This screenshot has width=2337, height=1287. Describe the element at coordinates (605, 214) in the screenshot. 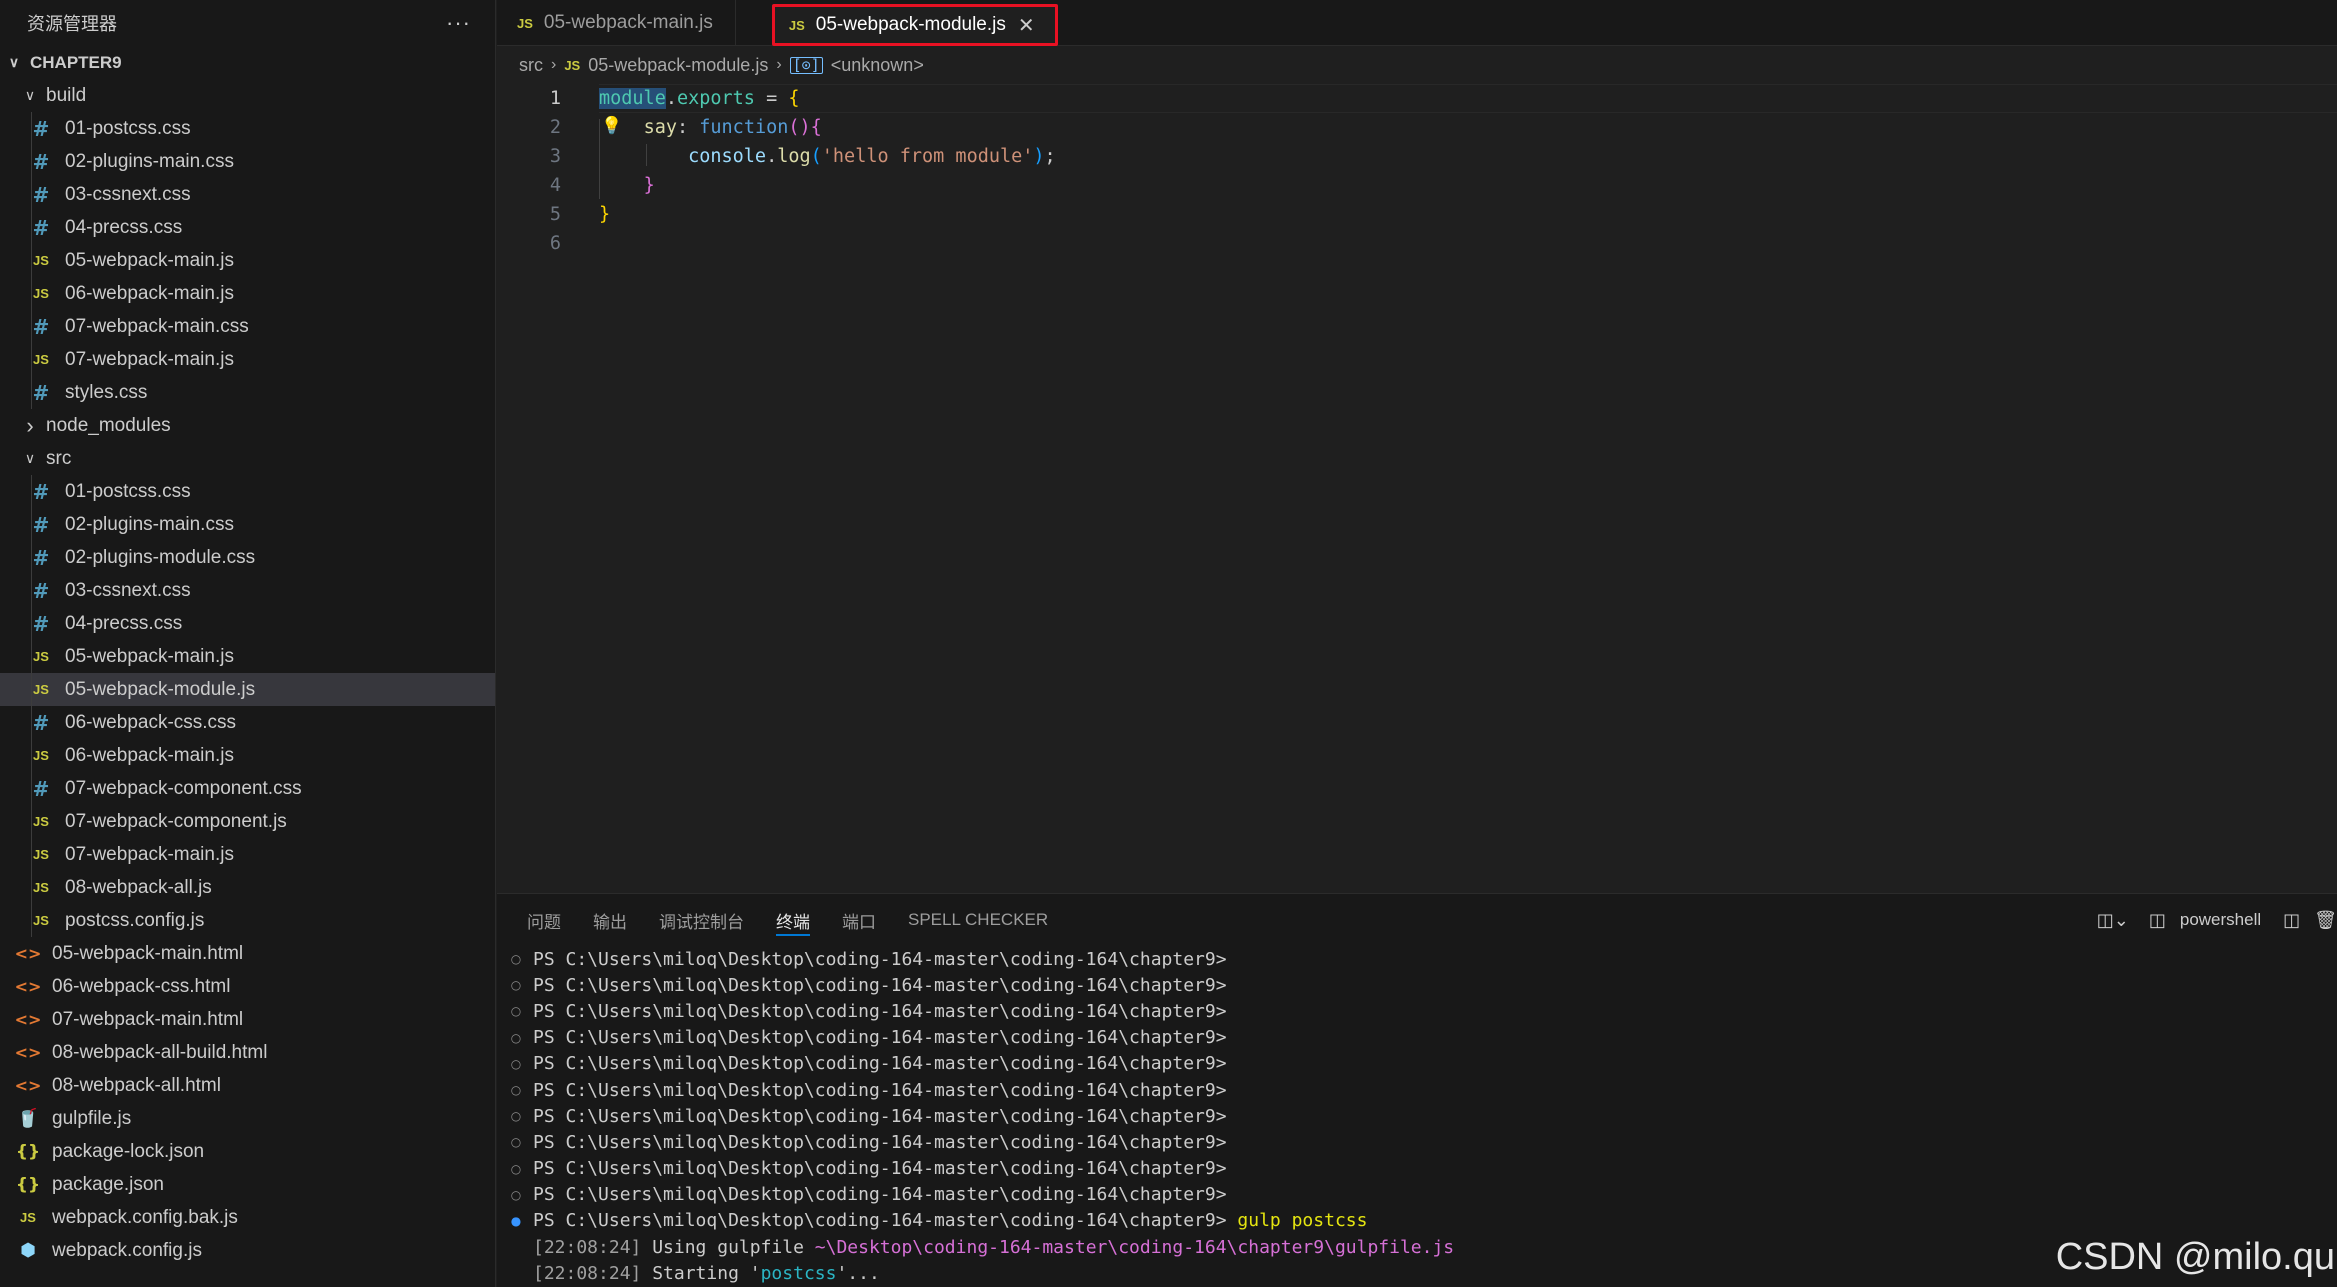

I see `code-text: }` at that location.